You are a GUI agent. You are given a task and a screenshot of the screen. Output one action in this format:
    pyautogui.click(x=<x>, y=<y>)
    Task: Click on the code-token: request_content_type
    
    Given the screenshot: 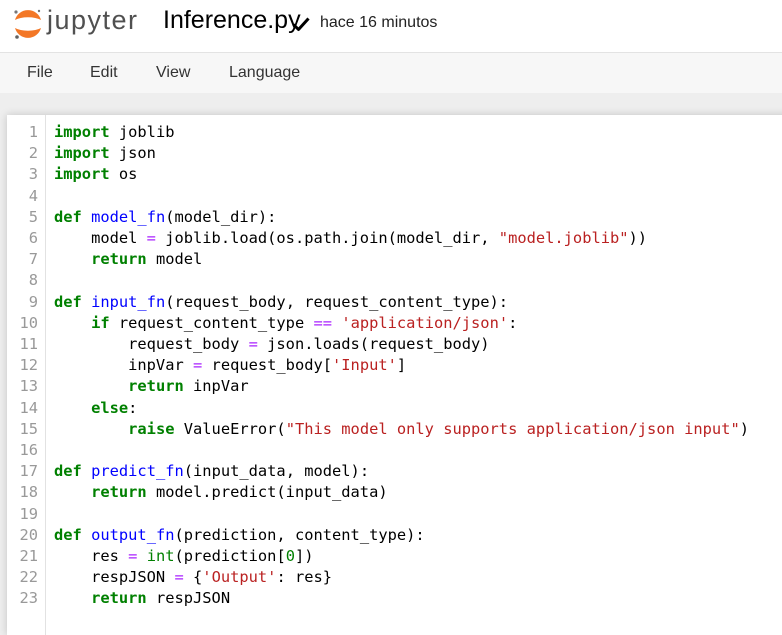 What is the action you would take?
    pyautogui.click(x=211, y=322)
    